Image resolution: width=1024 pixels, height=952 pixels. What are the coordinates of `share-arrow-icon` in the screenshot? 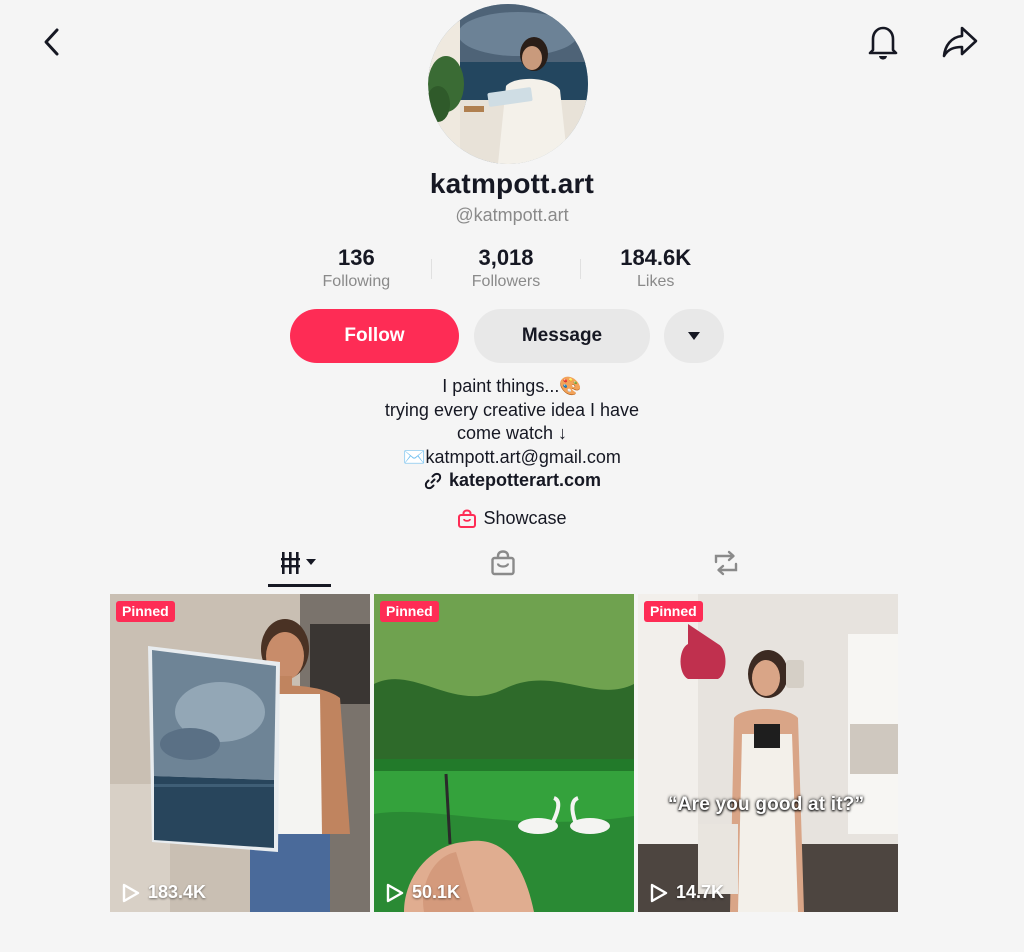 It's located at (960, 42).